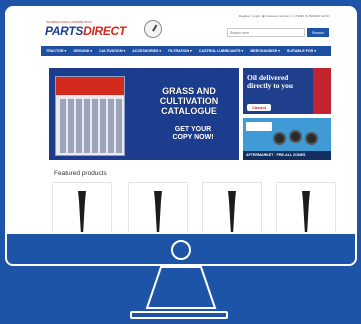 The image size is (361, 324). What do you see at coordinates (301, 51) in the screenshot?
I see `nav-item-suitable-for: SUITABLE FOR ▾` at bounding box center [301, 51].